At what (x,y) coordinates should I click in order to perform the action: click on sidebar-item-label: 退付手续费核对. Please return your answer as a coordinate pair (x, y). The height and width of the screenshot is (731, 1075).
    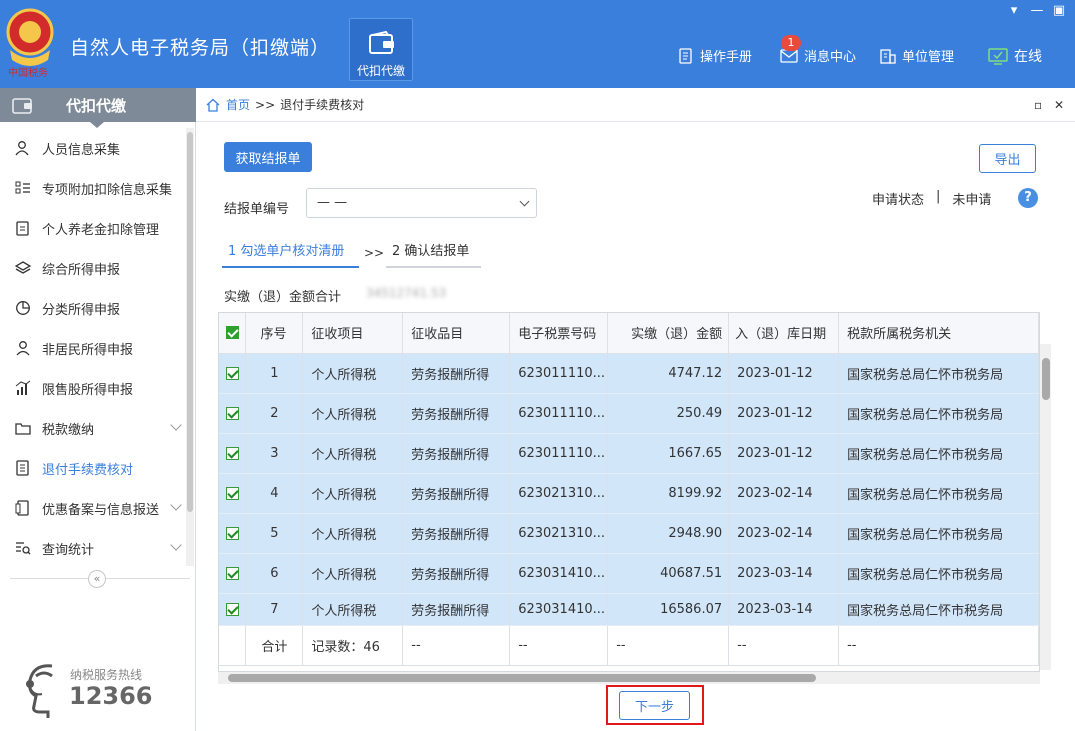
    Looking at the image, I should click on (88, 470).